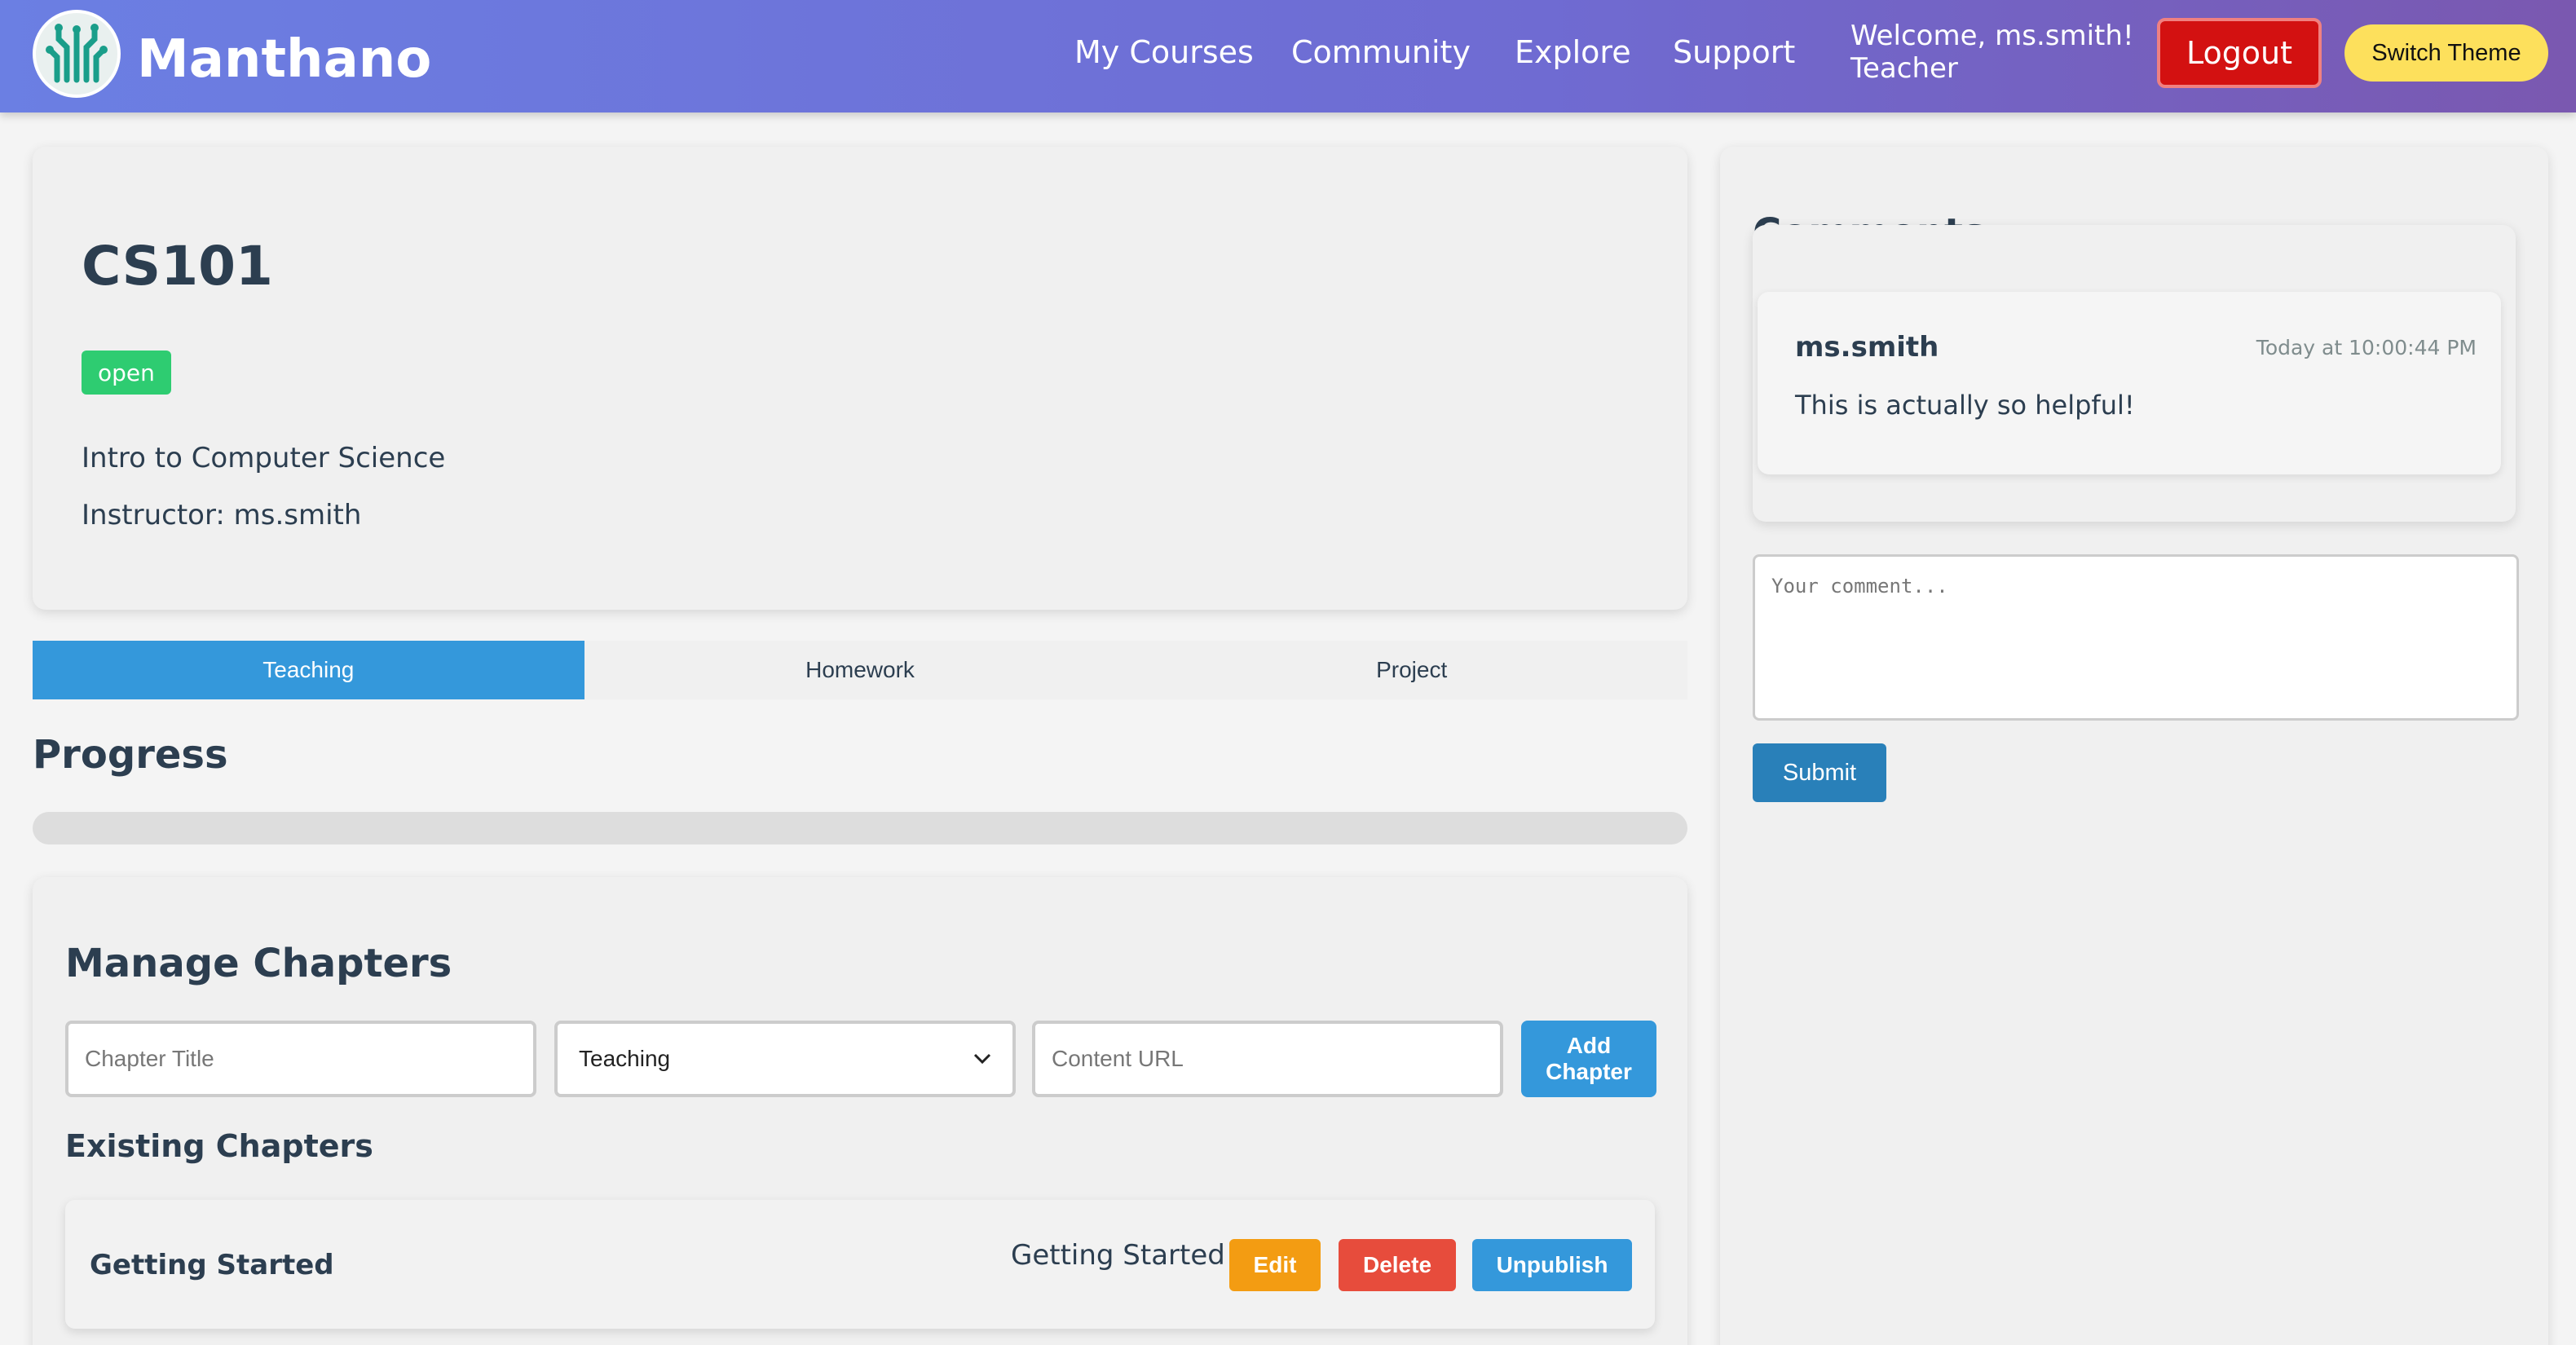  I want to click on chapter-type-select: Teaching, so click(785, 1059).